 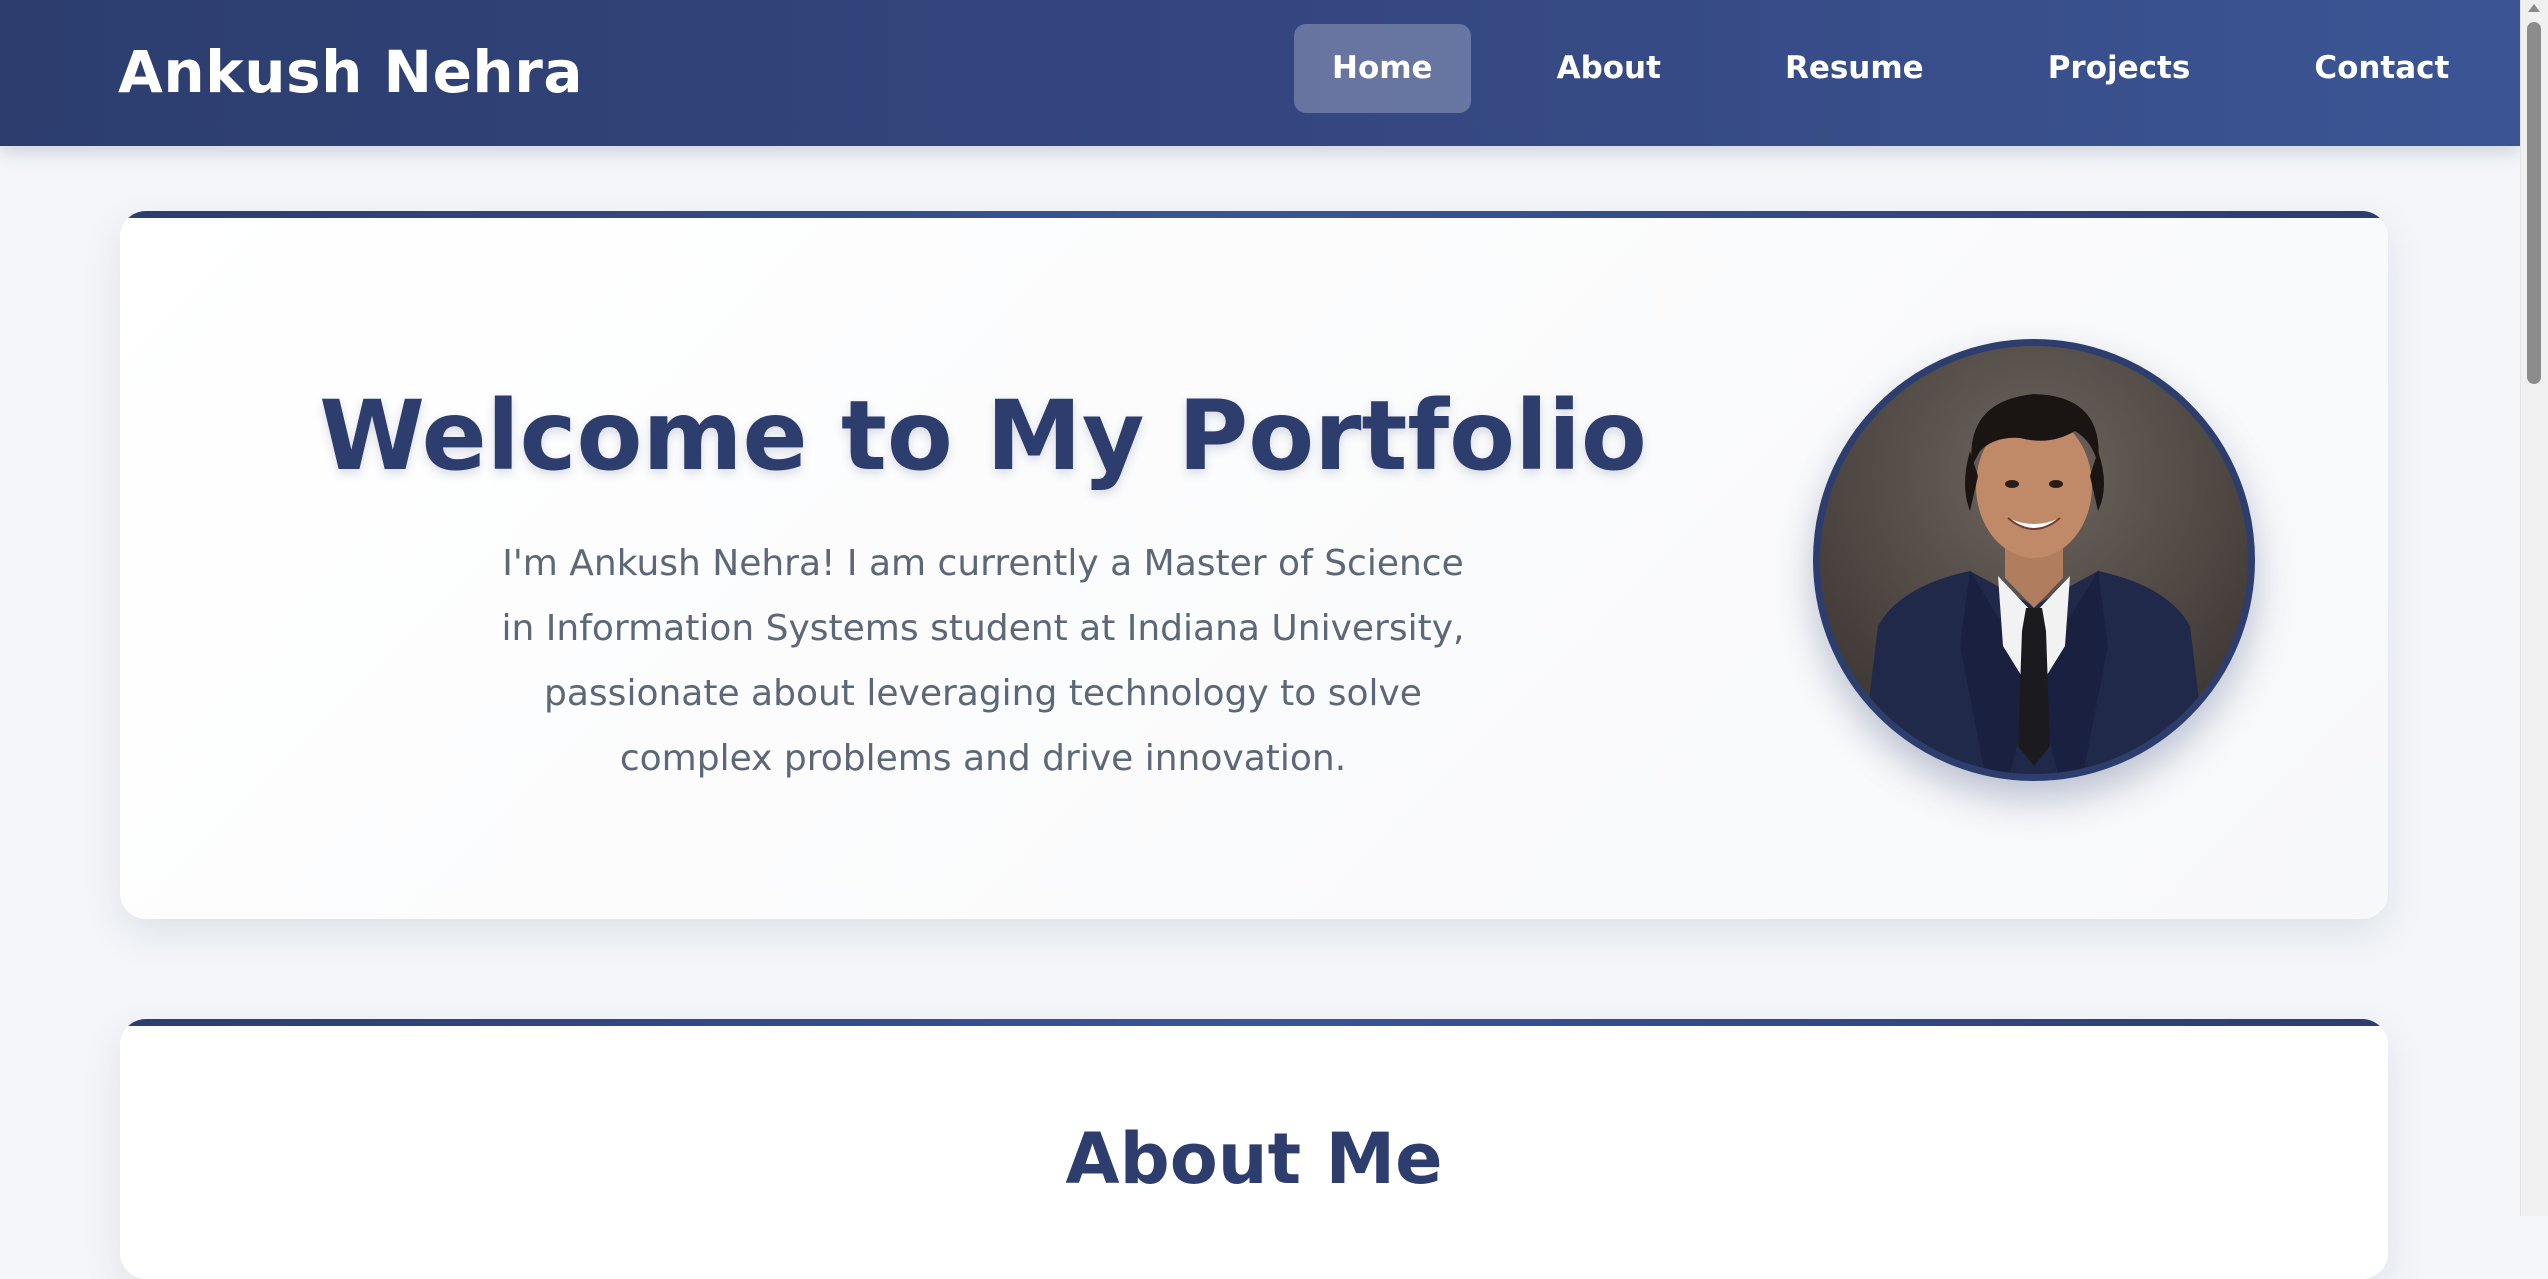 What do you see at coordinates (2381, 68) in the screenshot?
I see `nav-link-contact: Contact` at bounding box center [2381, 68].